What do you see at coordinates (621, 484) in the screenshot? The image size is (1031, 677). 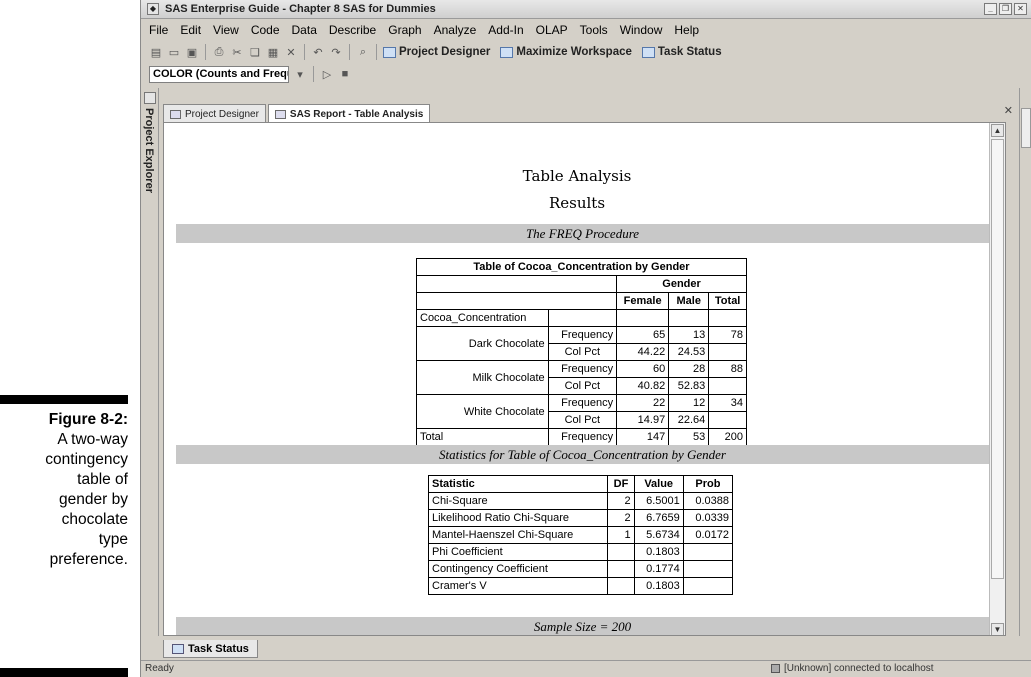 I see `column-header: DF` at bounding box center [621, 484].